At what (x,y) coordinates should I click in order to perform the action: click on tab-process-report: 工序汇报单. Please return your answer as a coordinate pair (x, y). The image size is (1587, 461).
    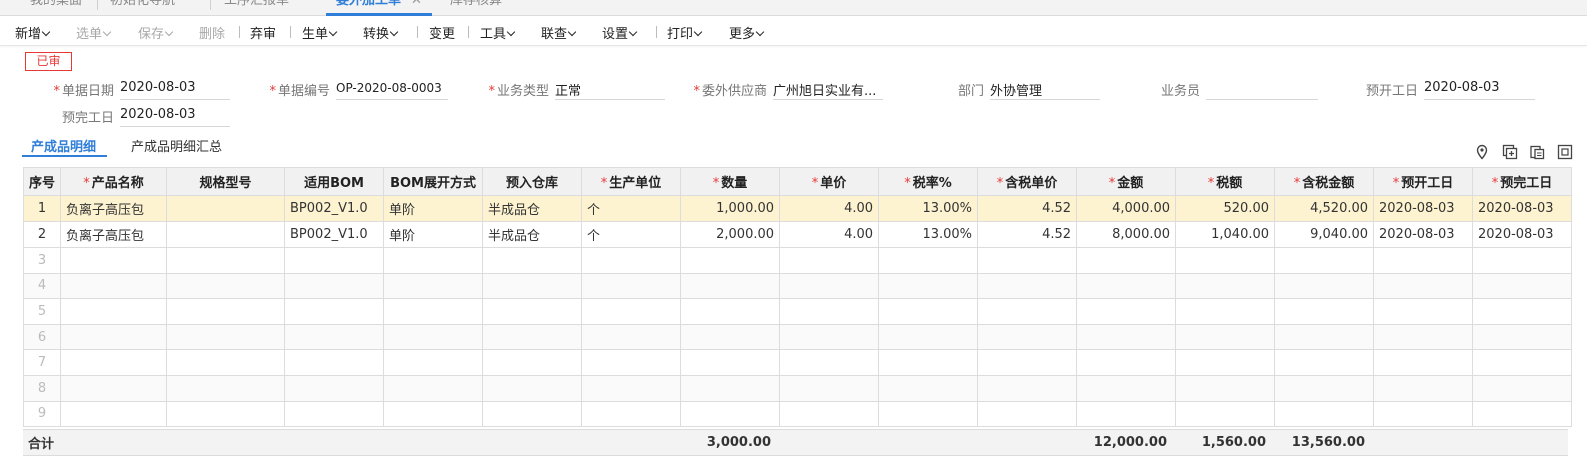
    Looking at the image, I should click on (256, 8).